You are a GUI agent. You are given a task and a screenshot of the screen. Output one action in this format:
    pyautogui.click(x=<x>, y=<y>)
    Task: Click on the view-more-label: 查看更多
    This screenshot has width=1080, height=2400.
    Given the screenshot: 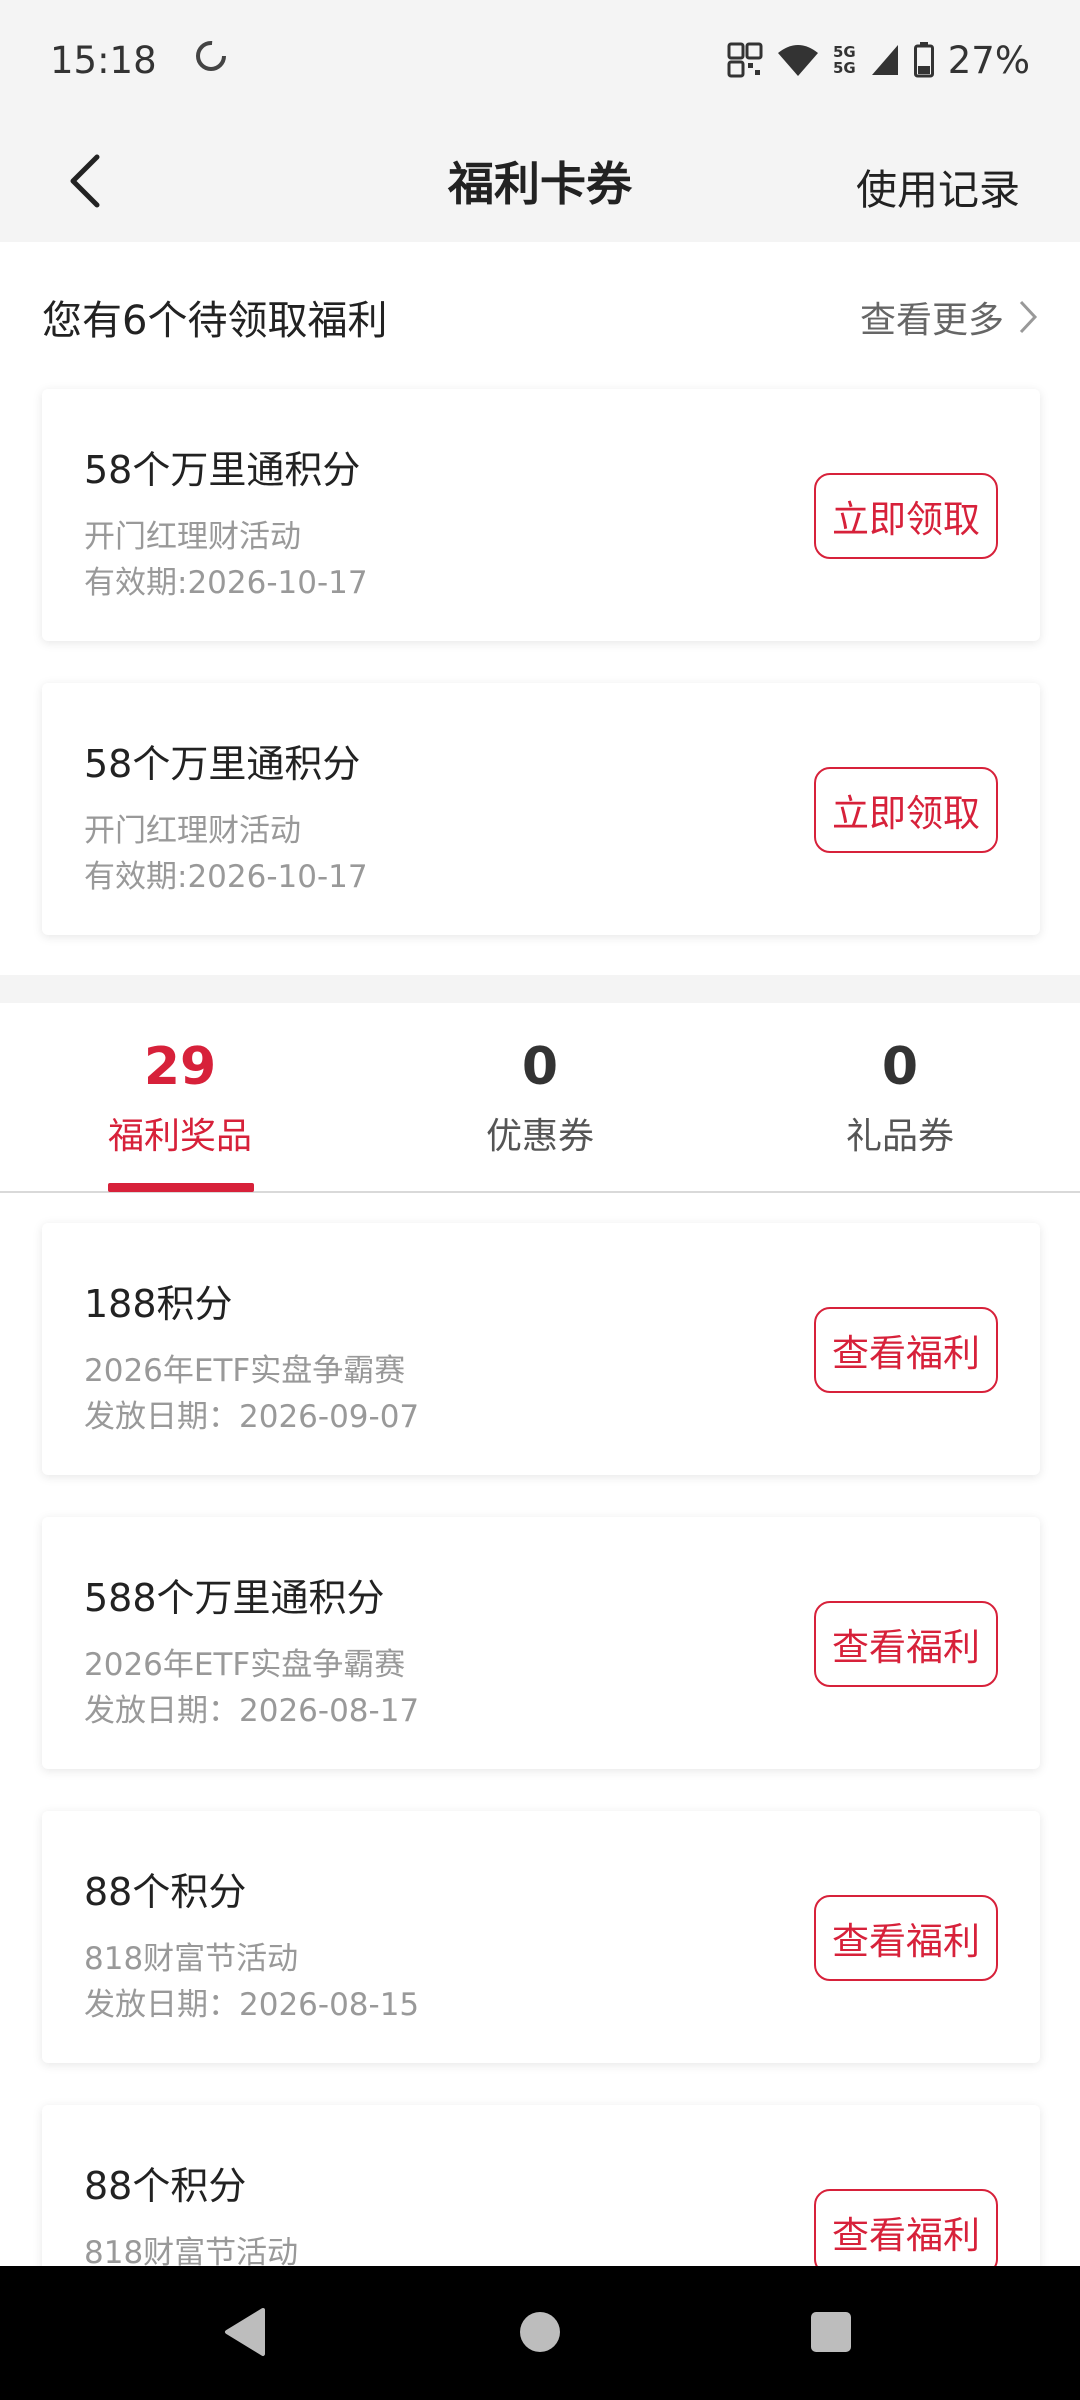 What is the action you would take?
    pyautogui.click(x=931, y=320)
    